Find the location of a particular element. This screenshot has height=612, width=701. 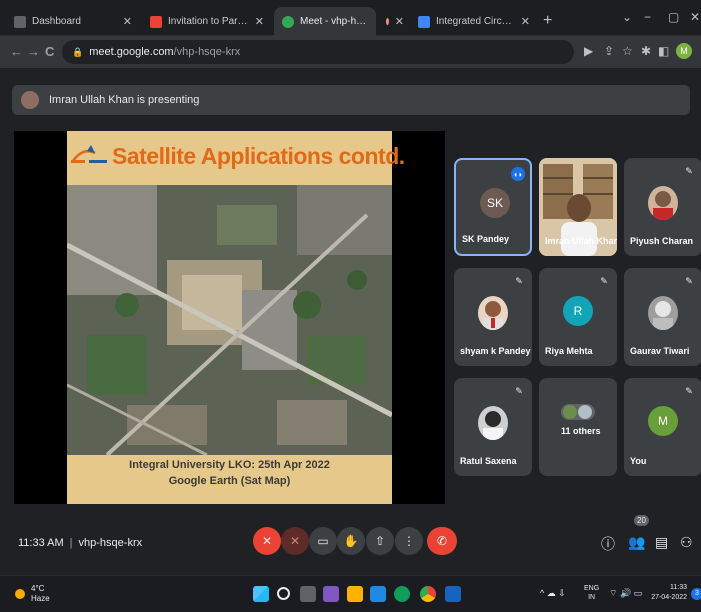

participant-name: Riya Mehta is located at coordinates (569, 351).